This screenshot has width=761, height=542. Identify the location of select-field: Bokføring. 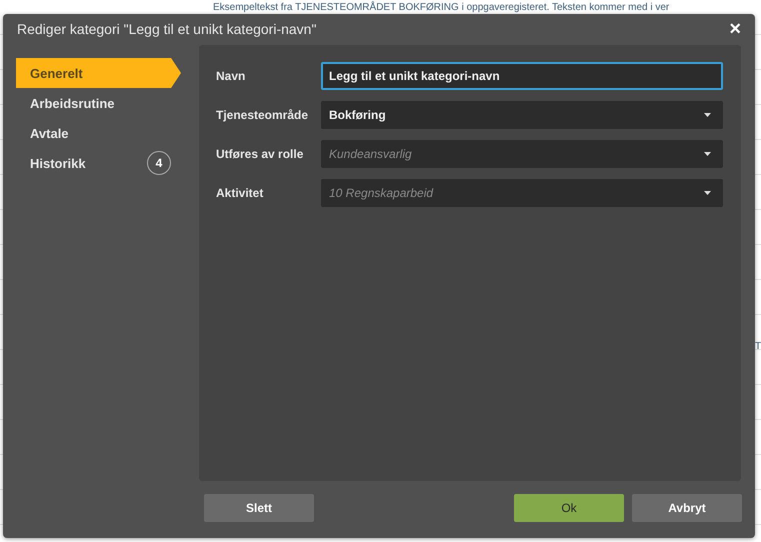
(522, 115).